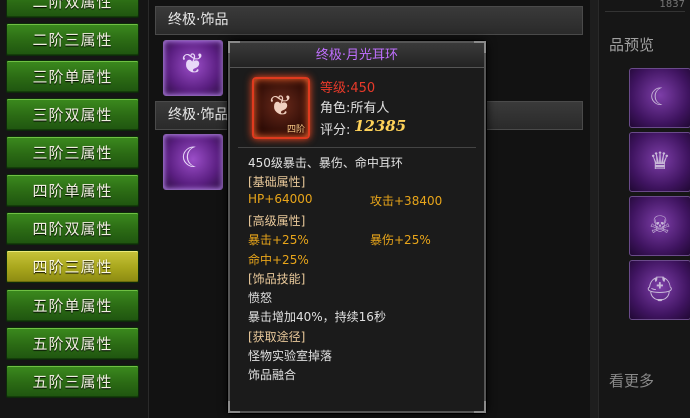  I want to click on preview-slot: ♛, so click(659, 162).